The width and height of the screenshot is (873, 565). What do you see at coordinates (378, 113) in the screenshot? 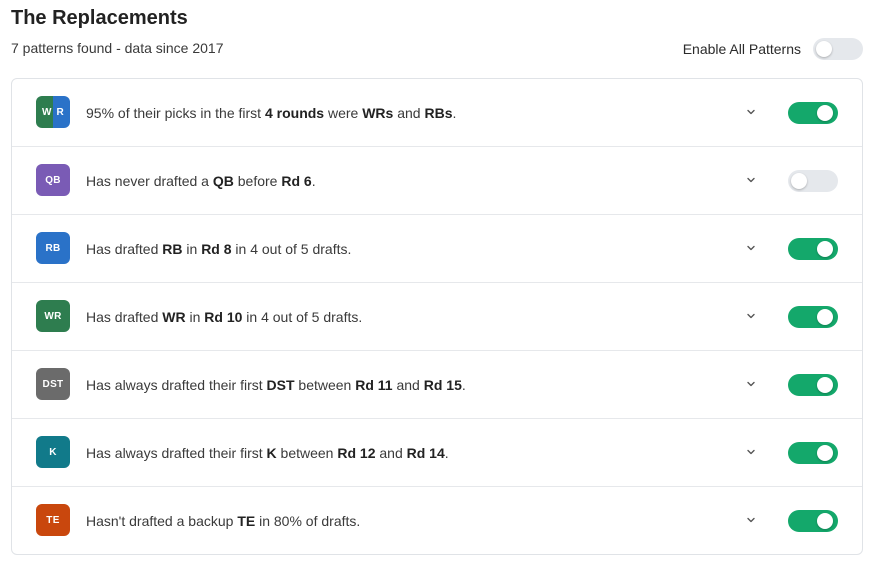
I see `emphasis-text: WRs` at bounding box center [378, 113].